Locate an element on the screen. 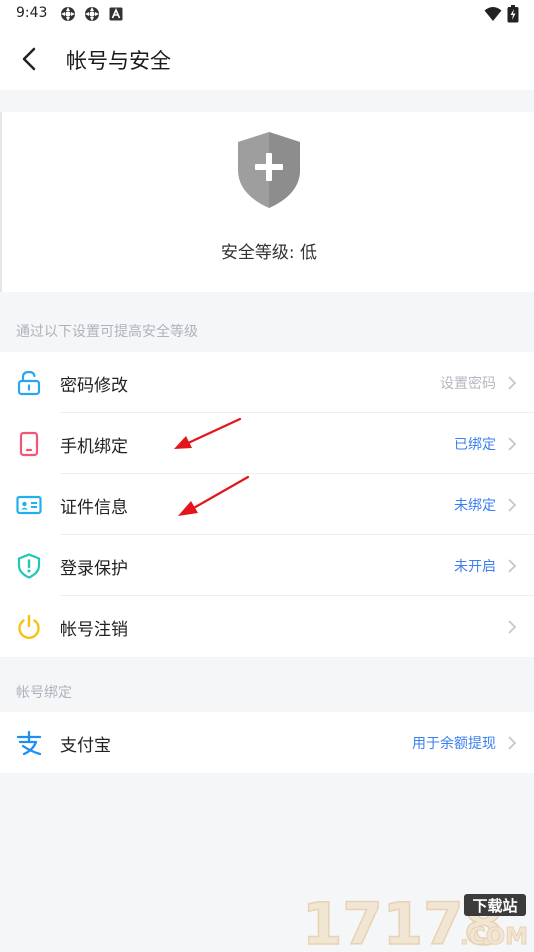 This screenshot has height=952, width=534. shield-alert-icon is located at coordinates (29, 566).